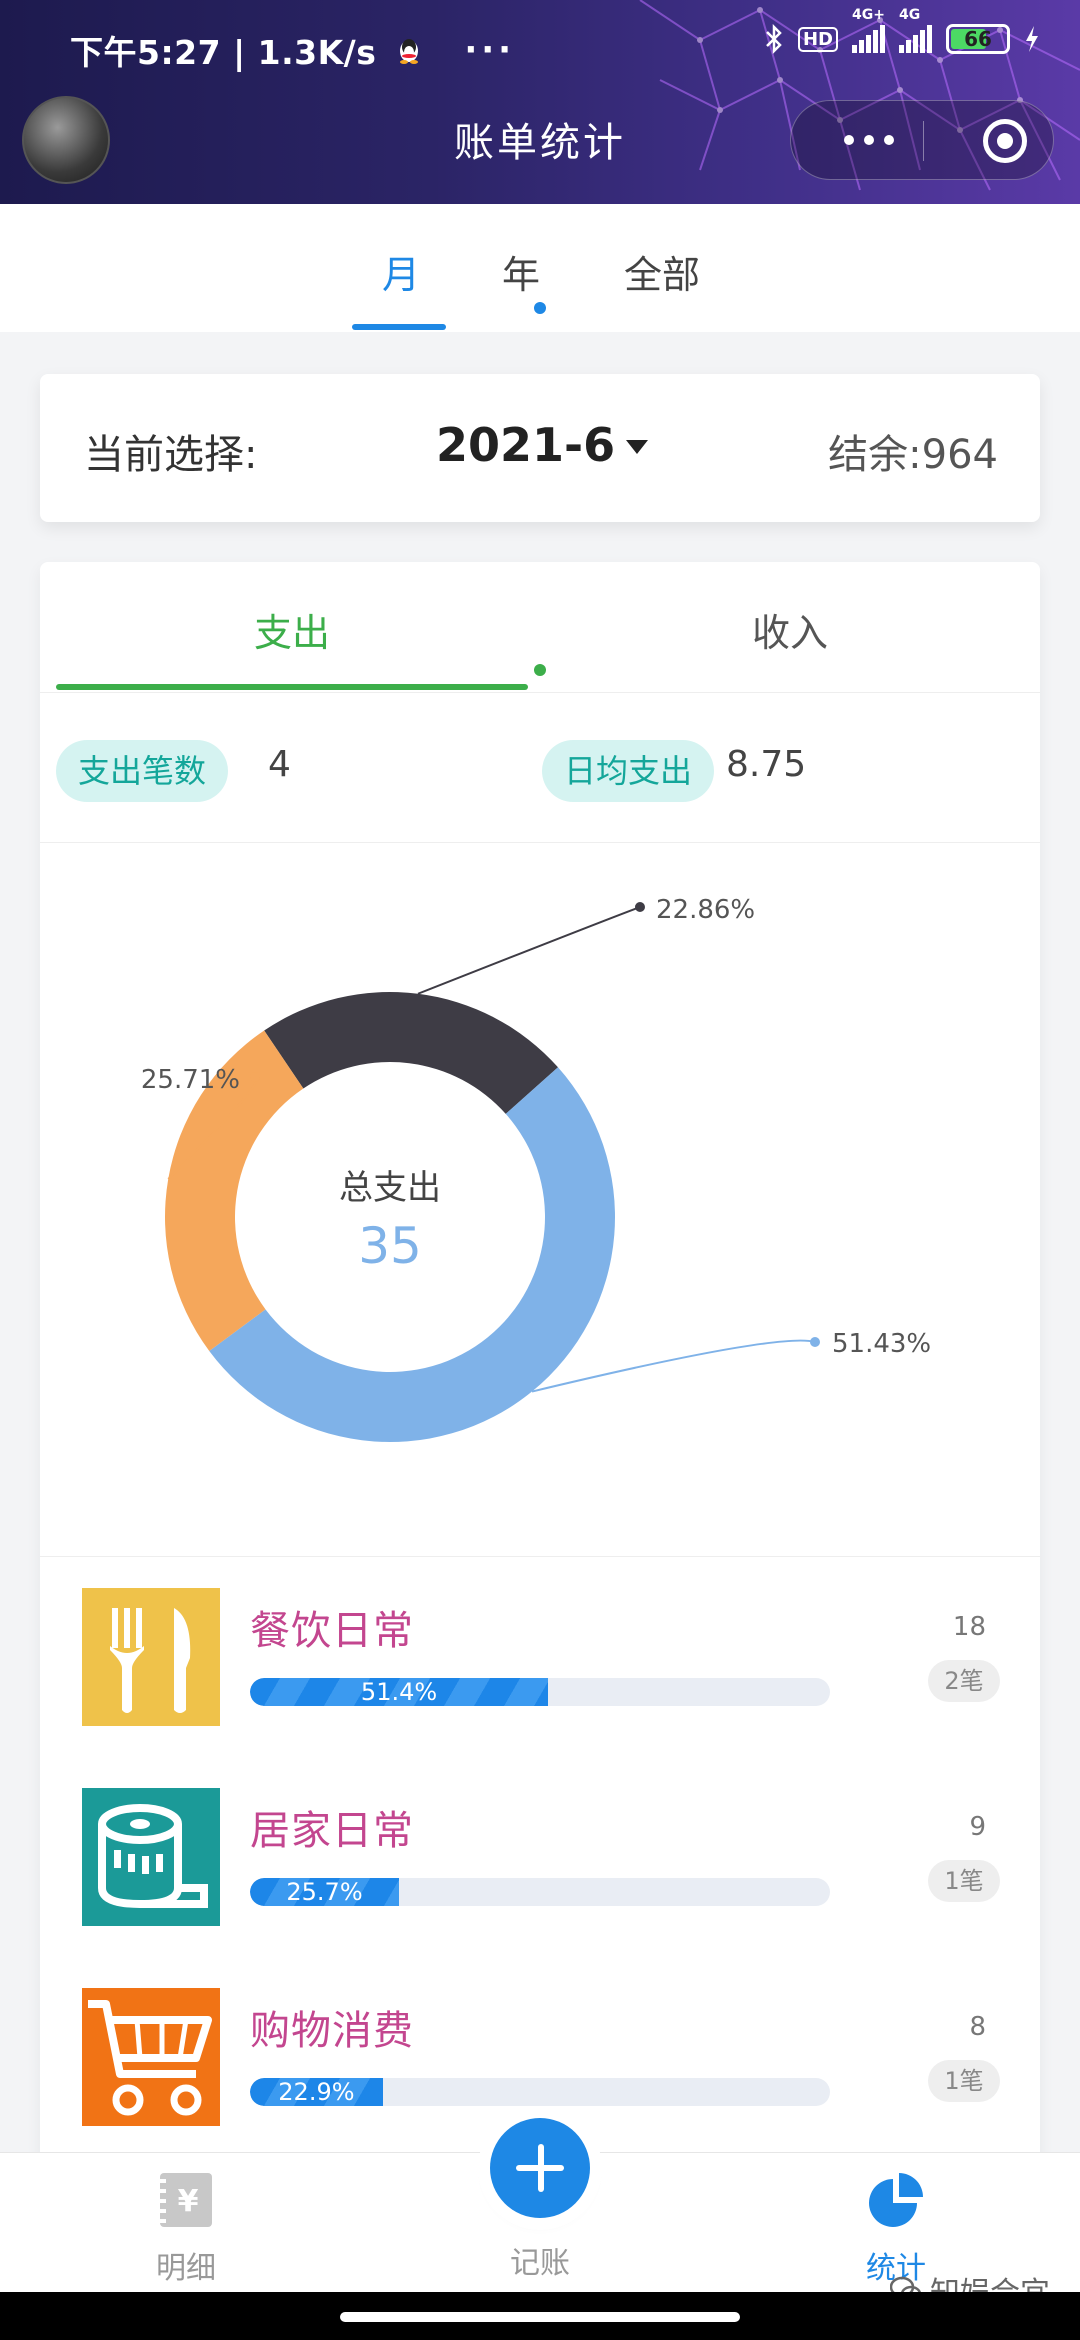 Image resolution: width=1080 pixels, height=2340 pixels. Describe the element at coordinates (977, 2027) in the screenshot. I see `category-amount: 8` at that location.